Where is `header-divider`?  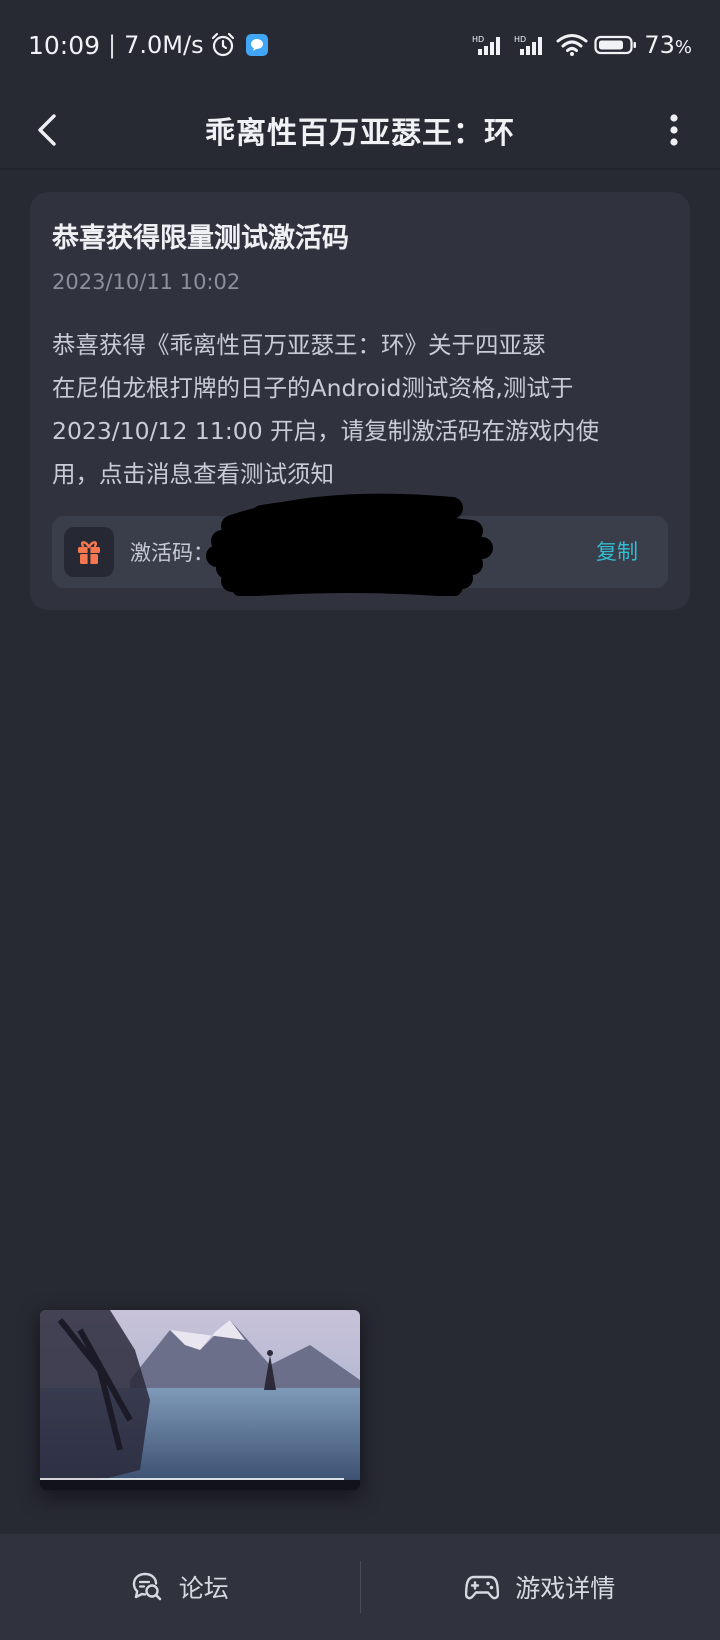 header-divider is located at coordinates (360, 169).